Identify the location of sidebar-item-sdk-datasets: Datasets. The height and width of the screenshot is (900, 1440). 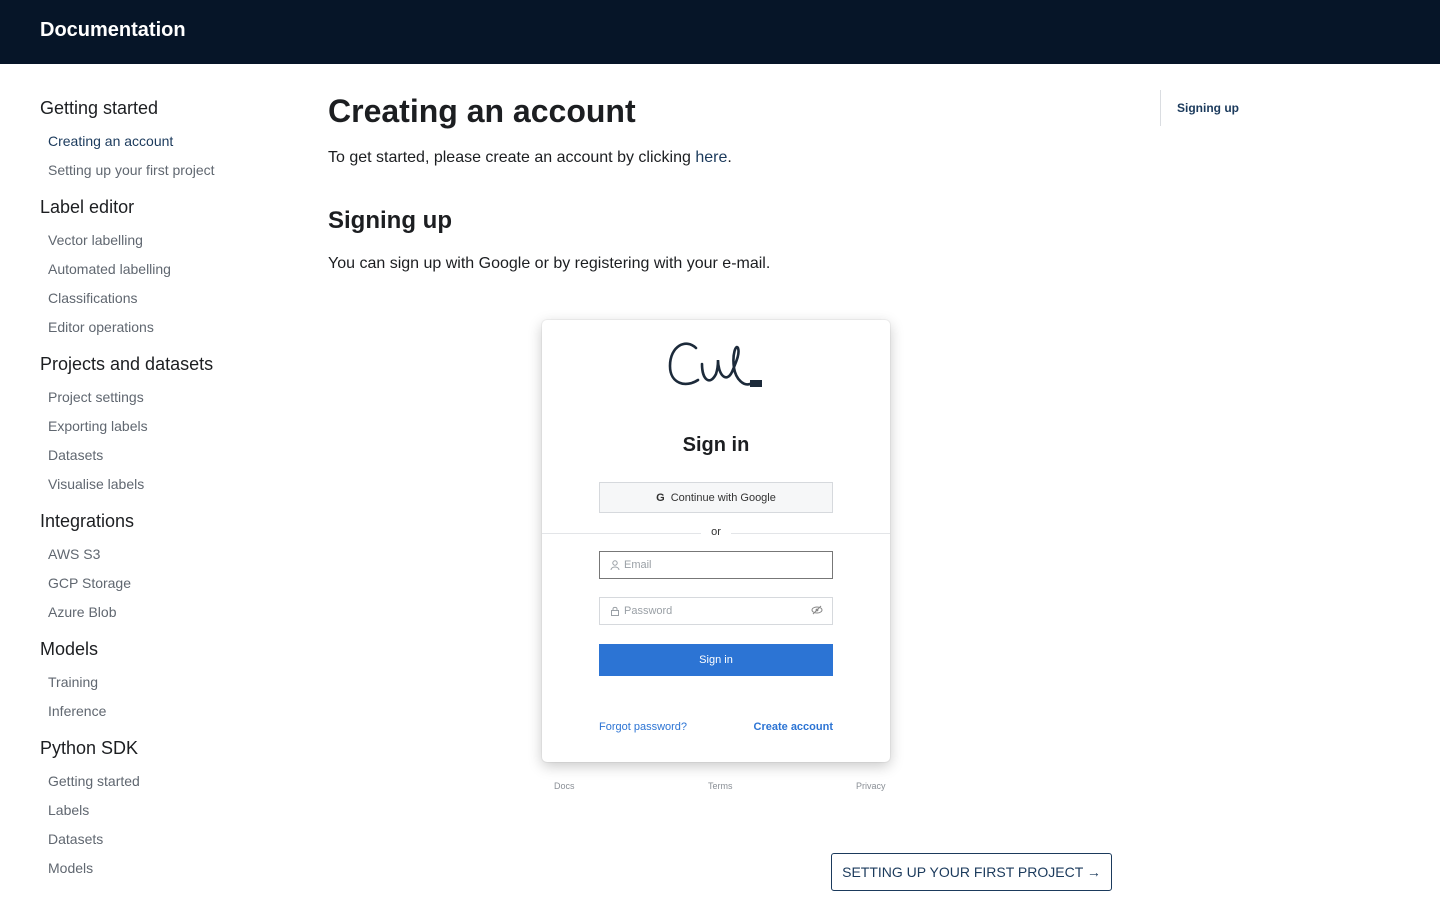
(165, 839).